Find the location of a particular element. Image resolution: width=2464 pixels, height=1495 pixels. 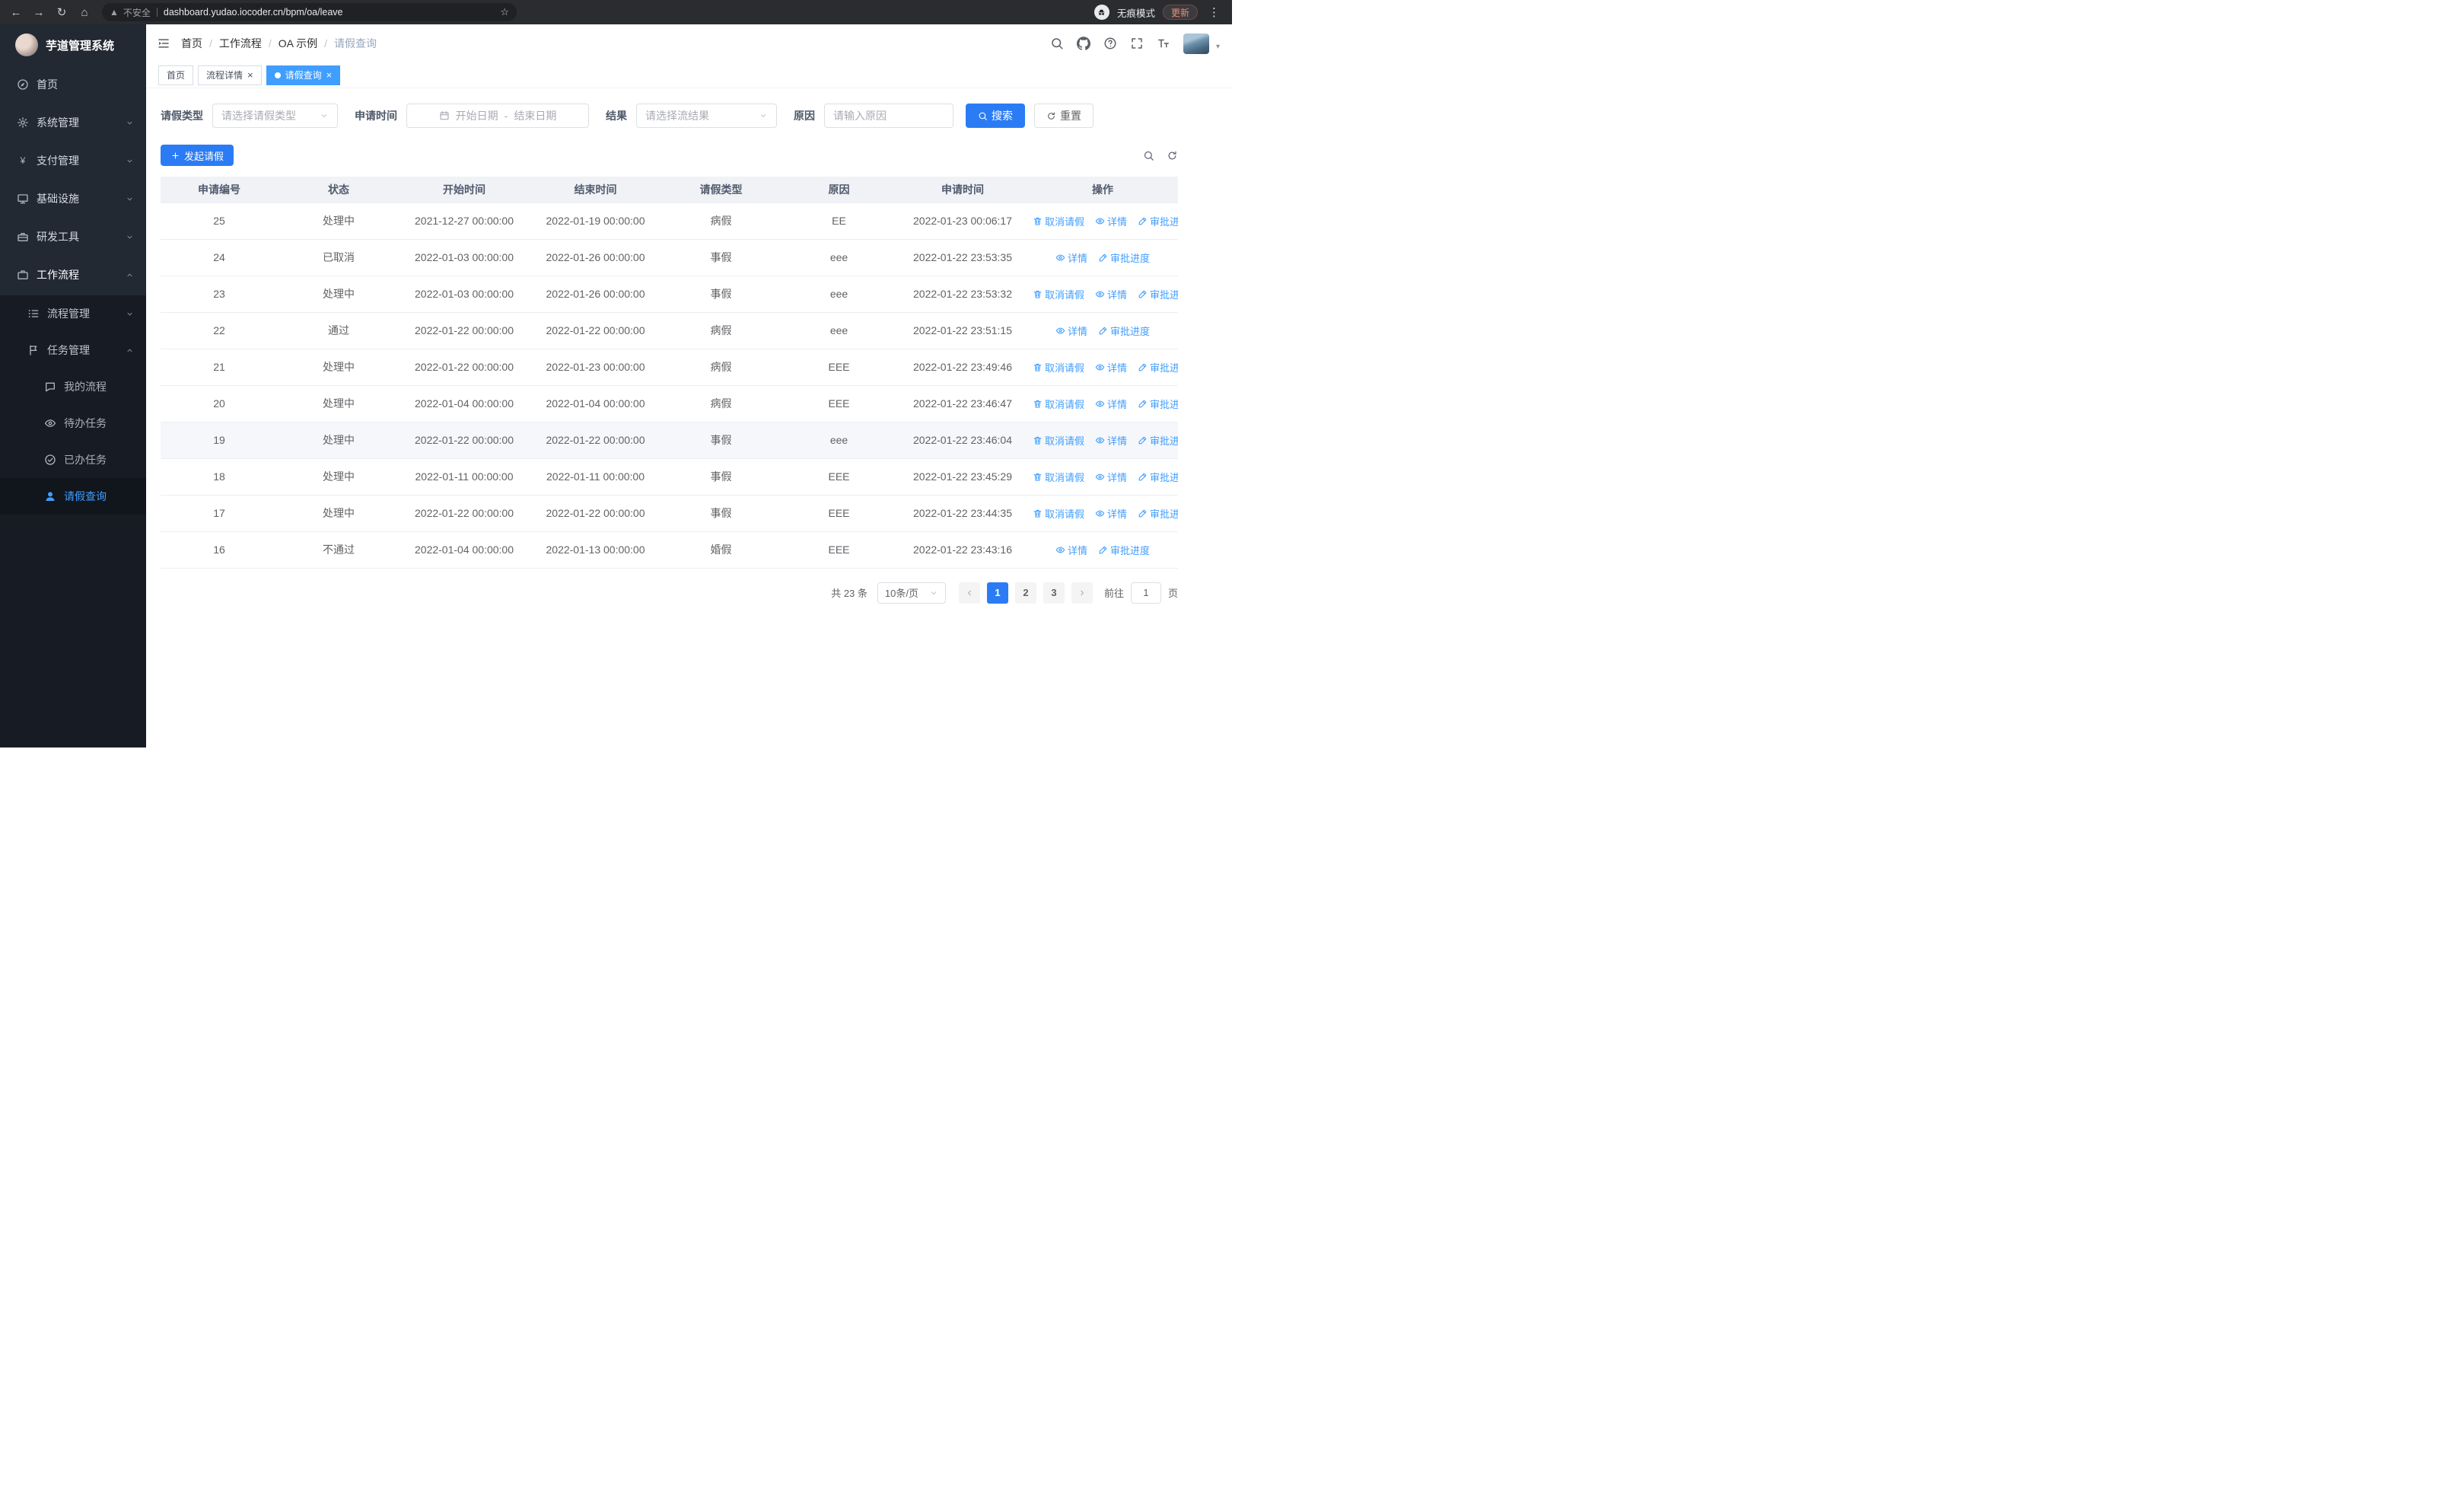

fullscreen-icon is located at coordinates (1137, 44).